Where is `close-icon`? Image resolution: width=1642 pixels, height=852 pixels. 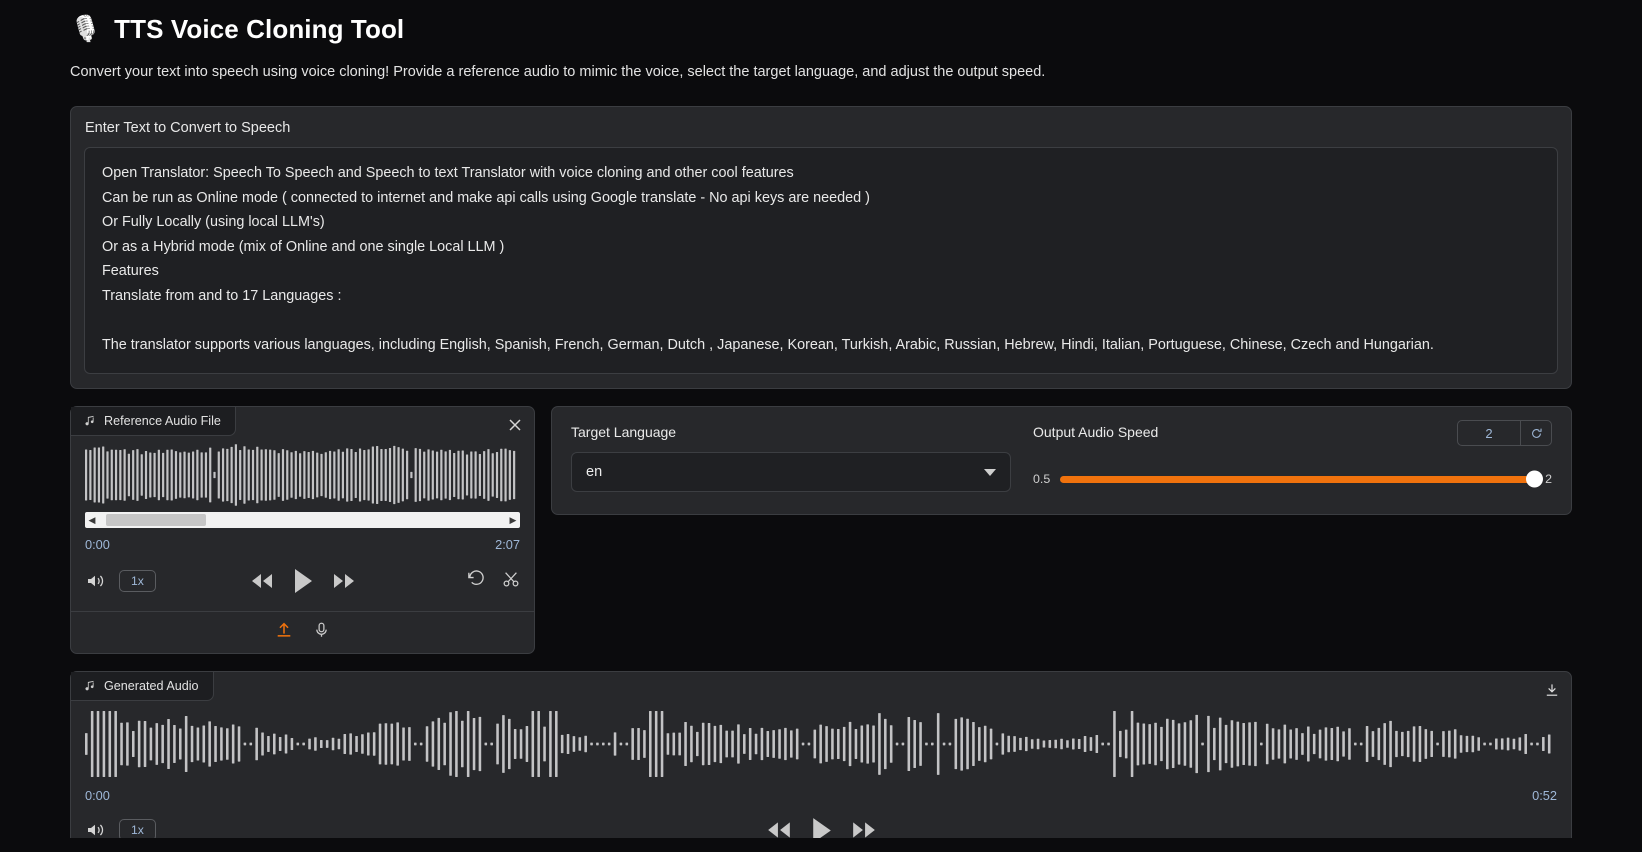
close-icon is located at coordinates (515, 425).